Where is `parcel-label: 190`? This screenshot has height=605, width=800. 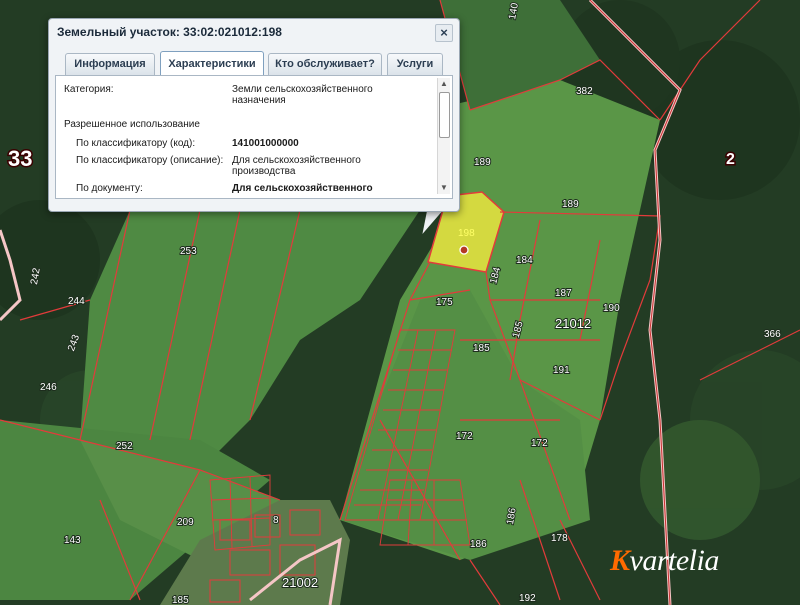 parcel-label: 190 is located at coordinates (611, 308).